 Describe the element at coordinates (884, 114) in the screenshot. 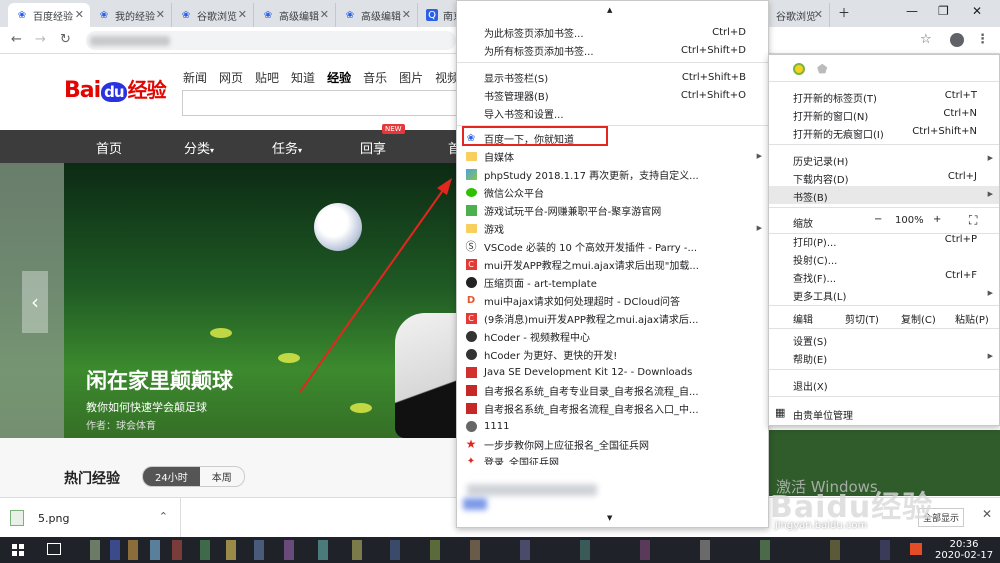

I see `menu-item-new-window: 打开新的窗口(N) Ctrl+N` at that location.